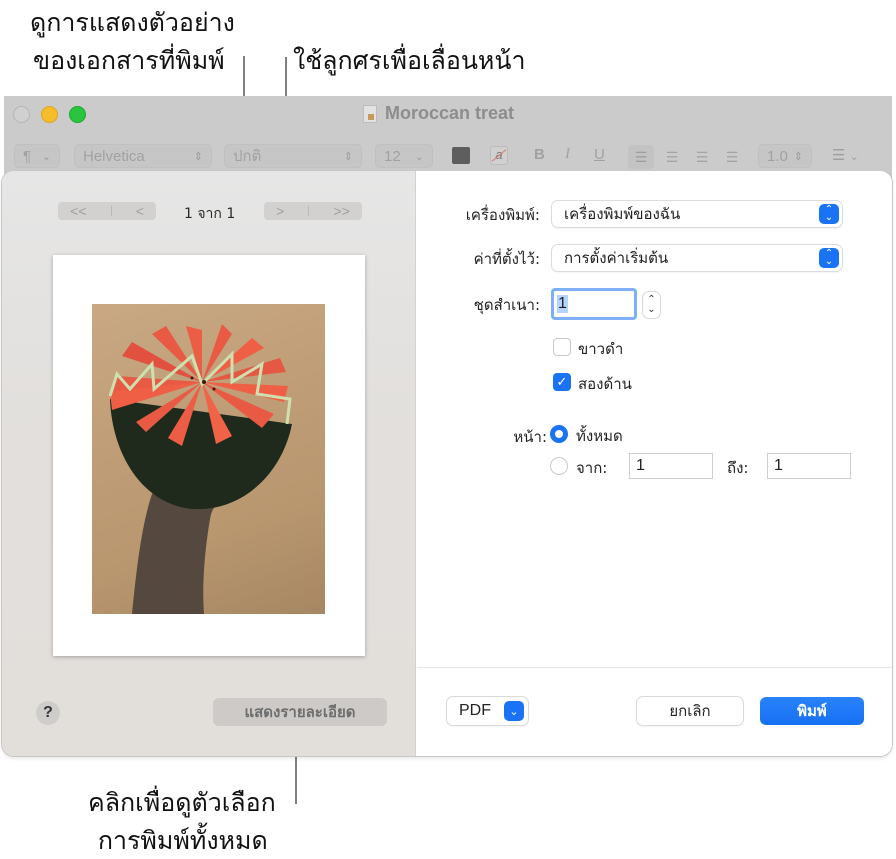  What do you see at coordinates (506, 305) in the screenshot?
I see `copies-label: ชุดสำเนา:` at bounding box center [506, 305].